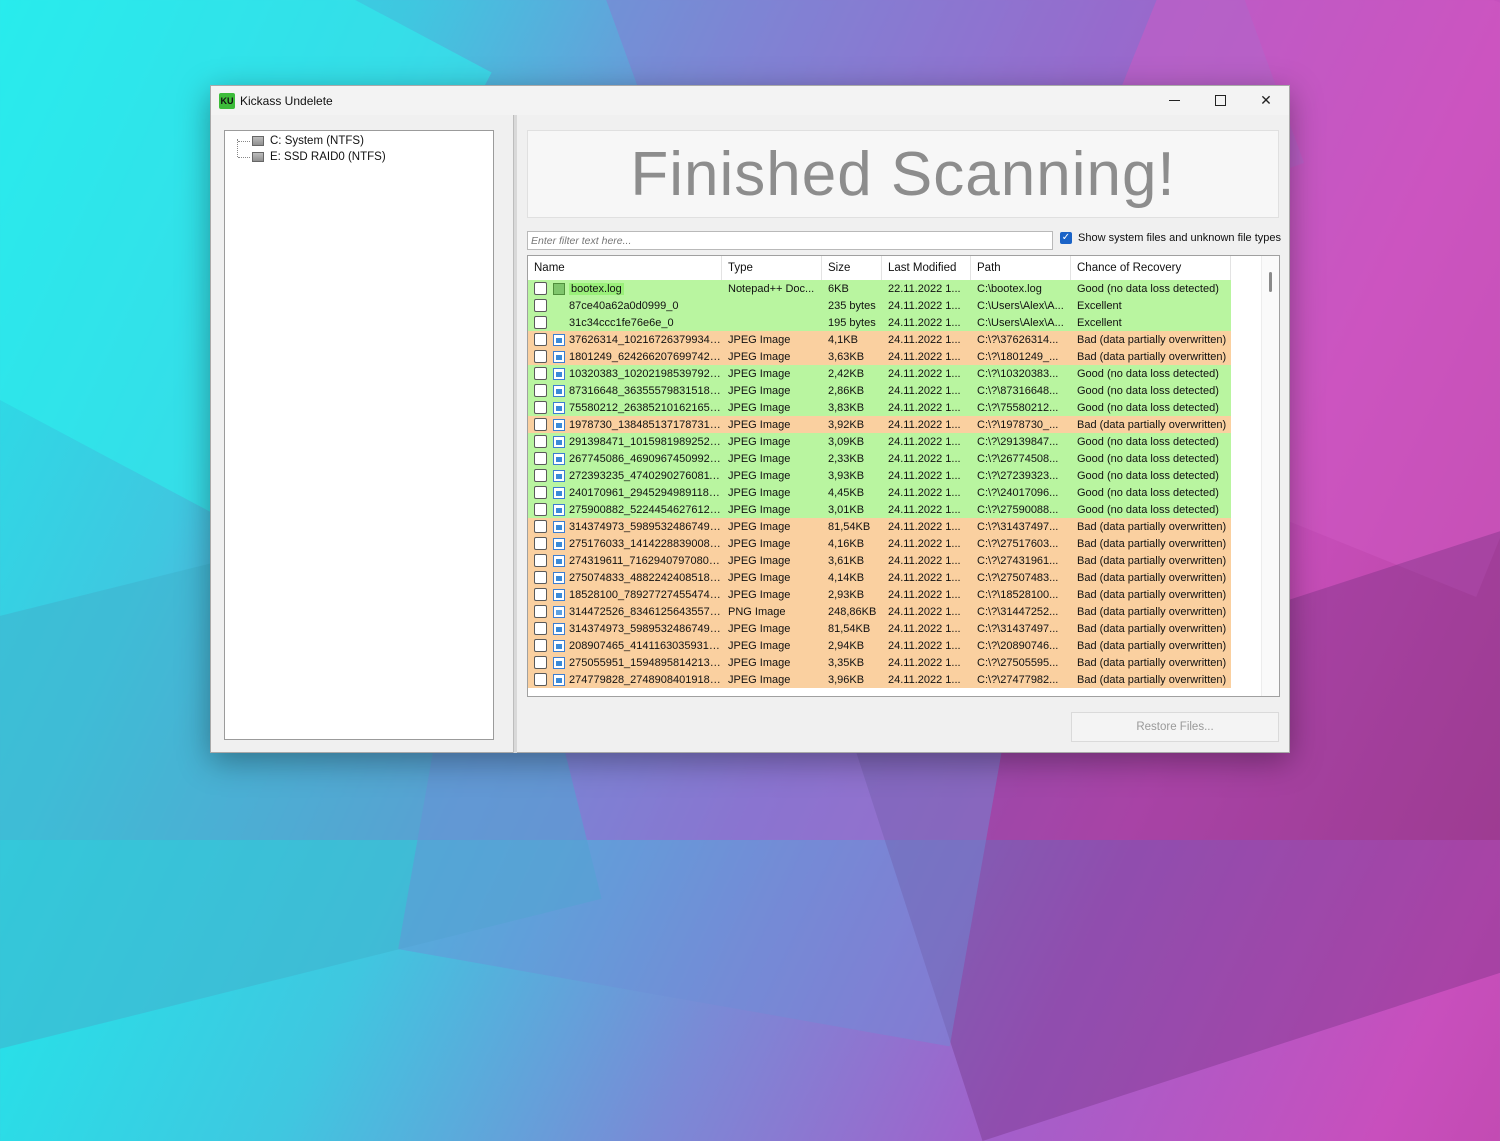 The height and width of the screenshot is (1141, 1500). Describe the element at coordinates (750, 100) in the screenshot. I see `title-bar: KU Kickass Undelete ✕` at that location.